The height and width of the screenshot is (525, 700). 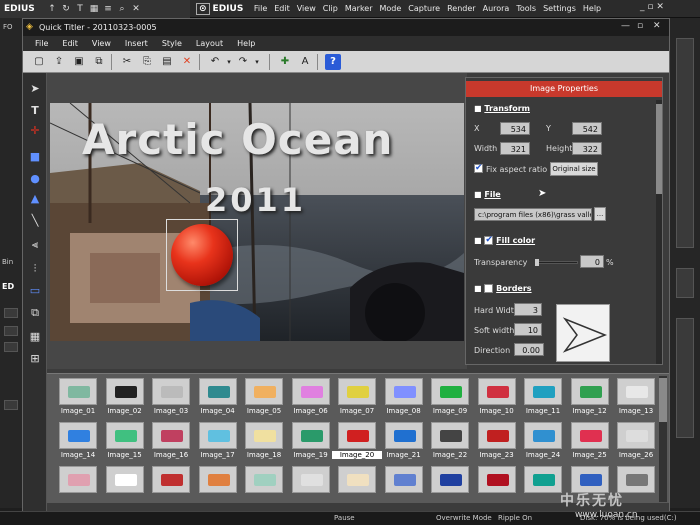 What do you see at coordinates (659, 232) in the screenshot?
I see `properties-scrollbar` at bounding box center [659, 232].